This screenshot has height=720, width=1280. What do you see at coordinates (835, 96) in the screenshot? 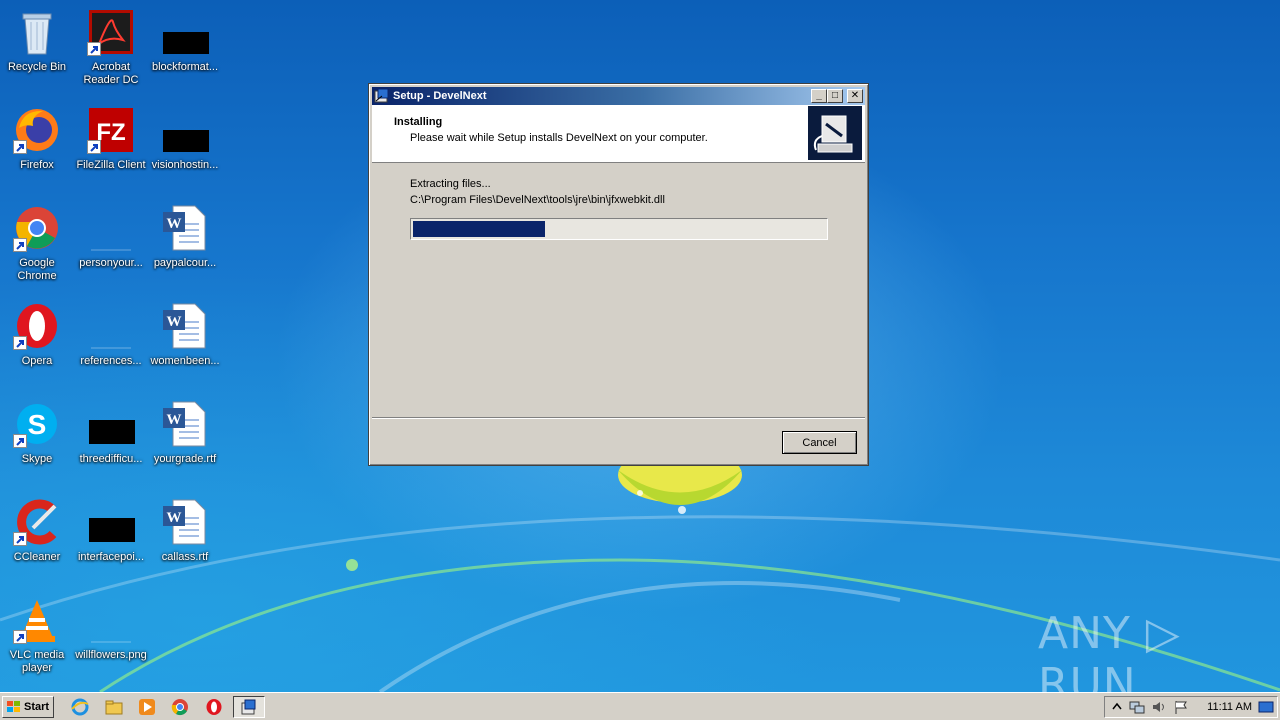
I see `maximize-button: □` at bounding box center [835, 96].